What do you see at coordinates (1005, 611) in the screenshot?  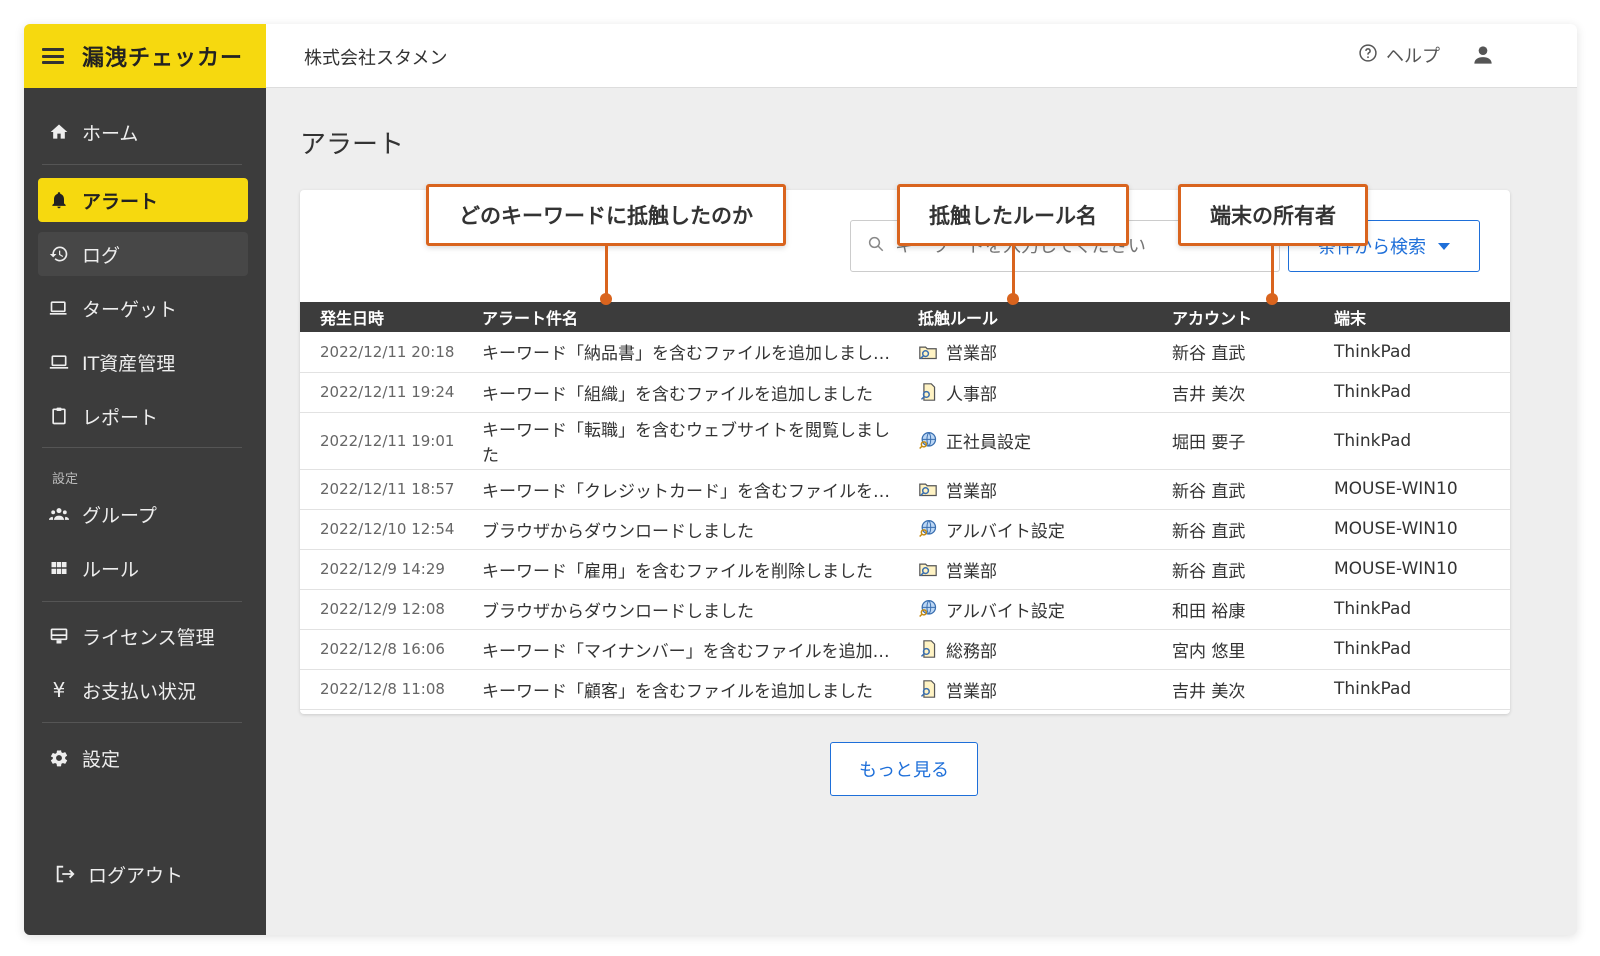 I see `rule-name: アルバイト設定` at bounding box center [1005, 611].